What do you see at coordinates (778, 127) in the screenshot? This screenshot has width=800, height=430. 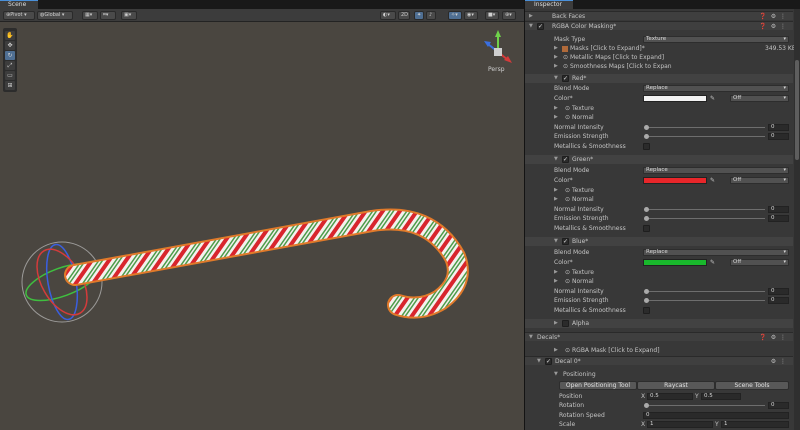 I see `red-normal-intensity-field: 0` at bounding box center [778, 127].